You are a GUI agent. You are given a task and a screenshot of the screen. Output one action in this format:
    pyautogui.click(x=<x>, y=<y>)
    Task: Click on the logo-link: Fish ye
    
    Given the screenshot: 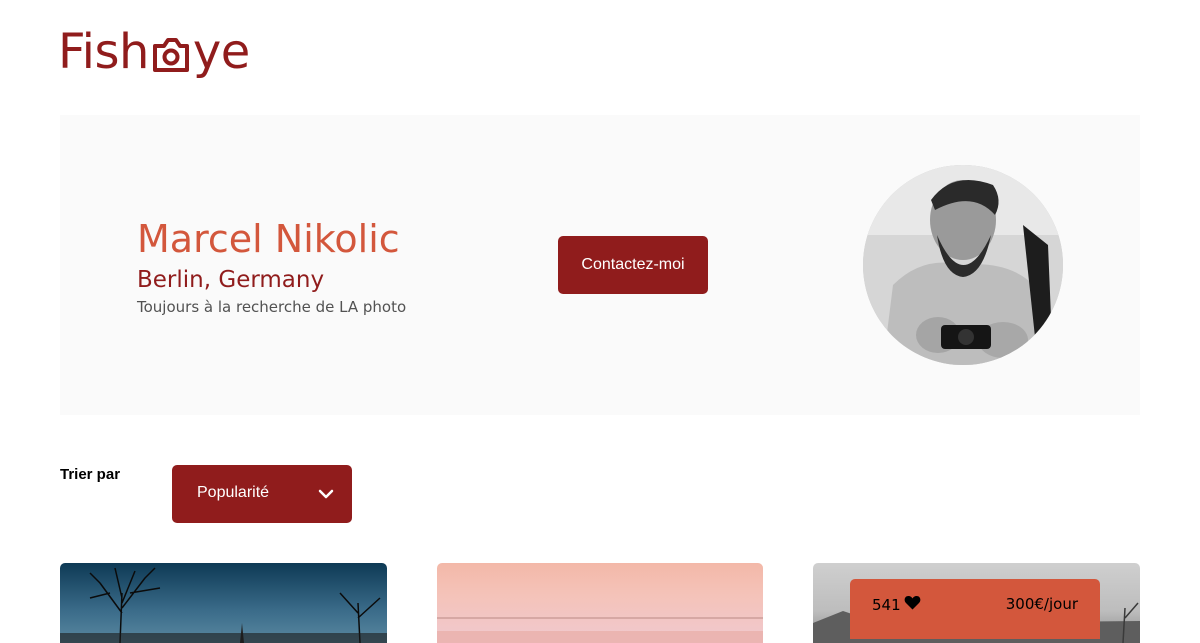 What is the action you would take?
    pyautogui.click(x=154, y=52)
    